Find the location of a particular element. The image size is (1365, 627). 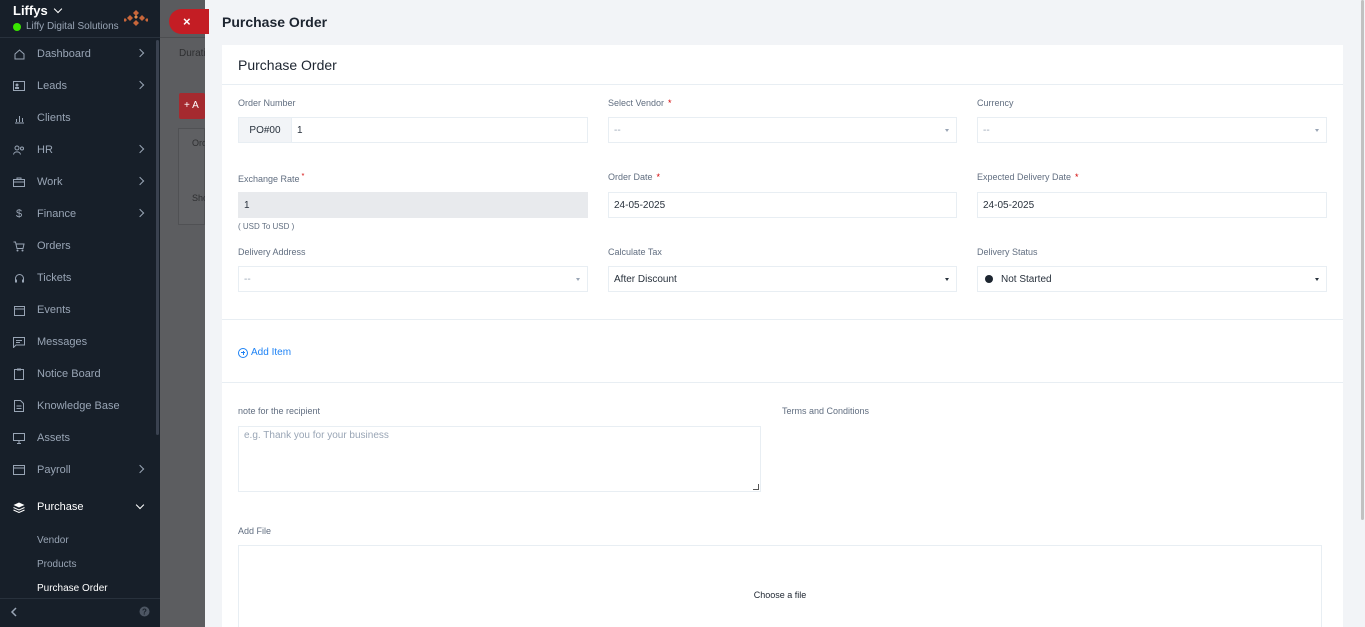

sidebar-item-work: Work is located at coordinates (80, 182).